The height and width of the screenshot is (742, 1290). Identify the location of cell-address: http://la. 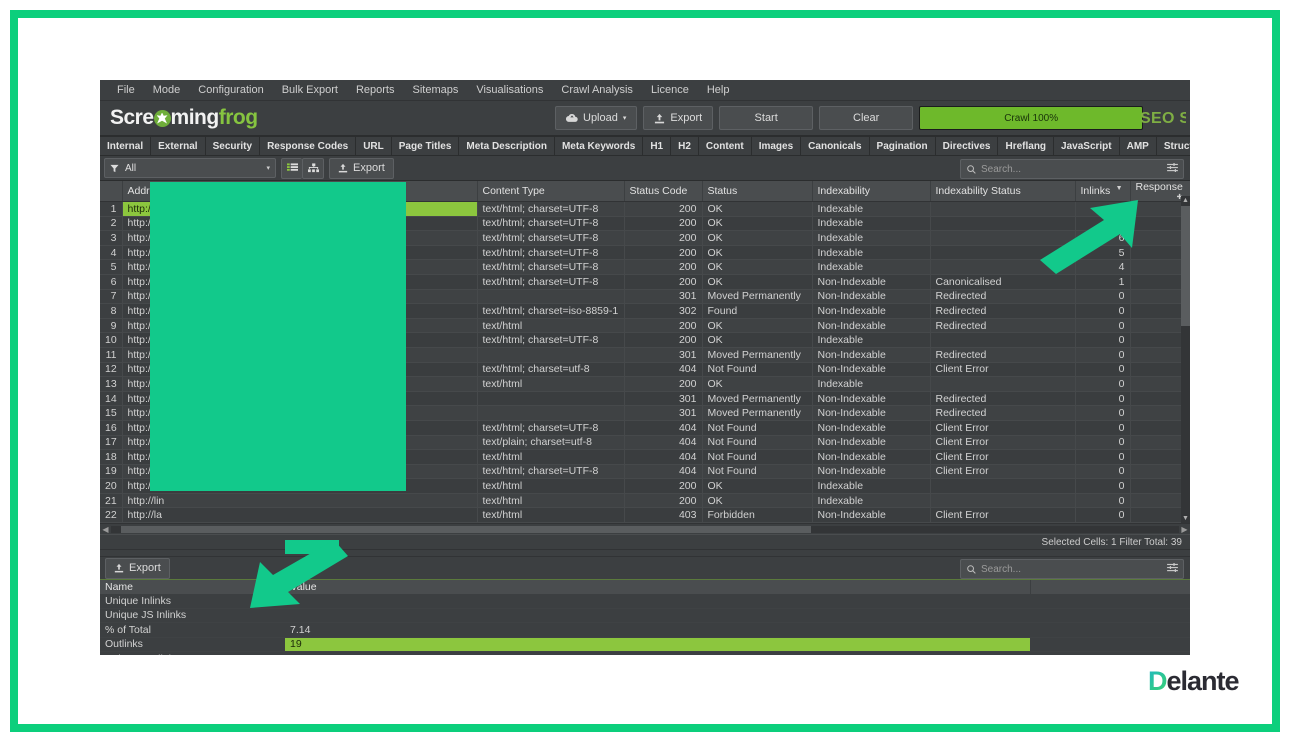
(300, 515).